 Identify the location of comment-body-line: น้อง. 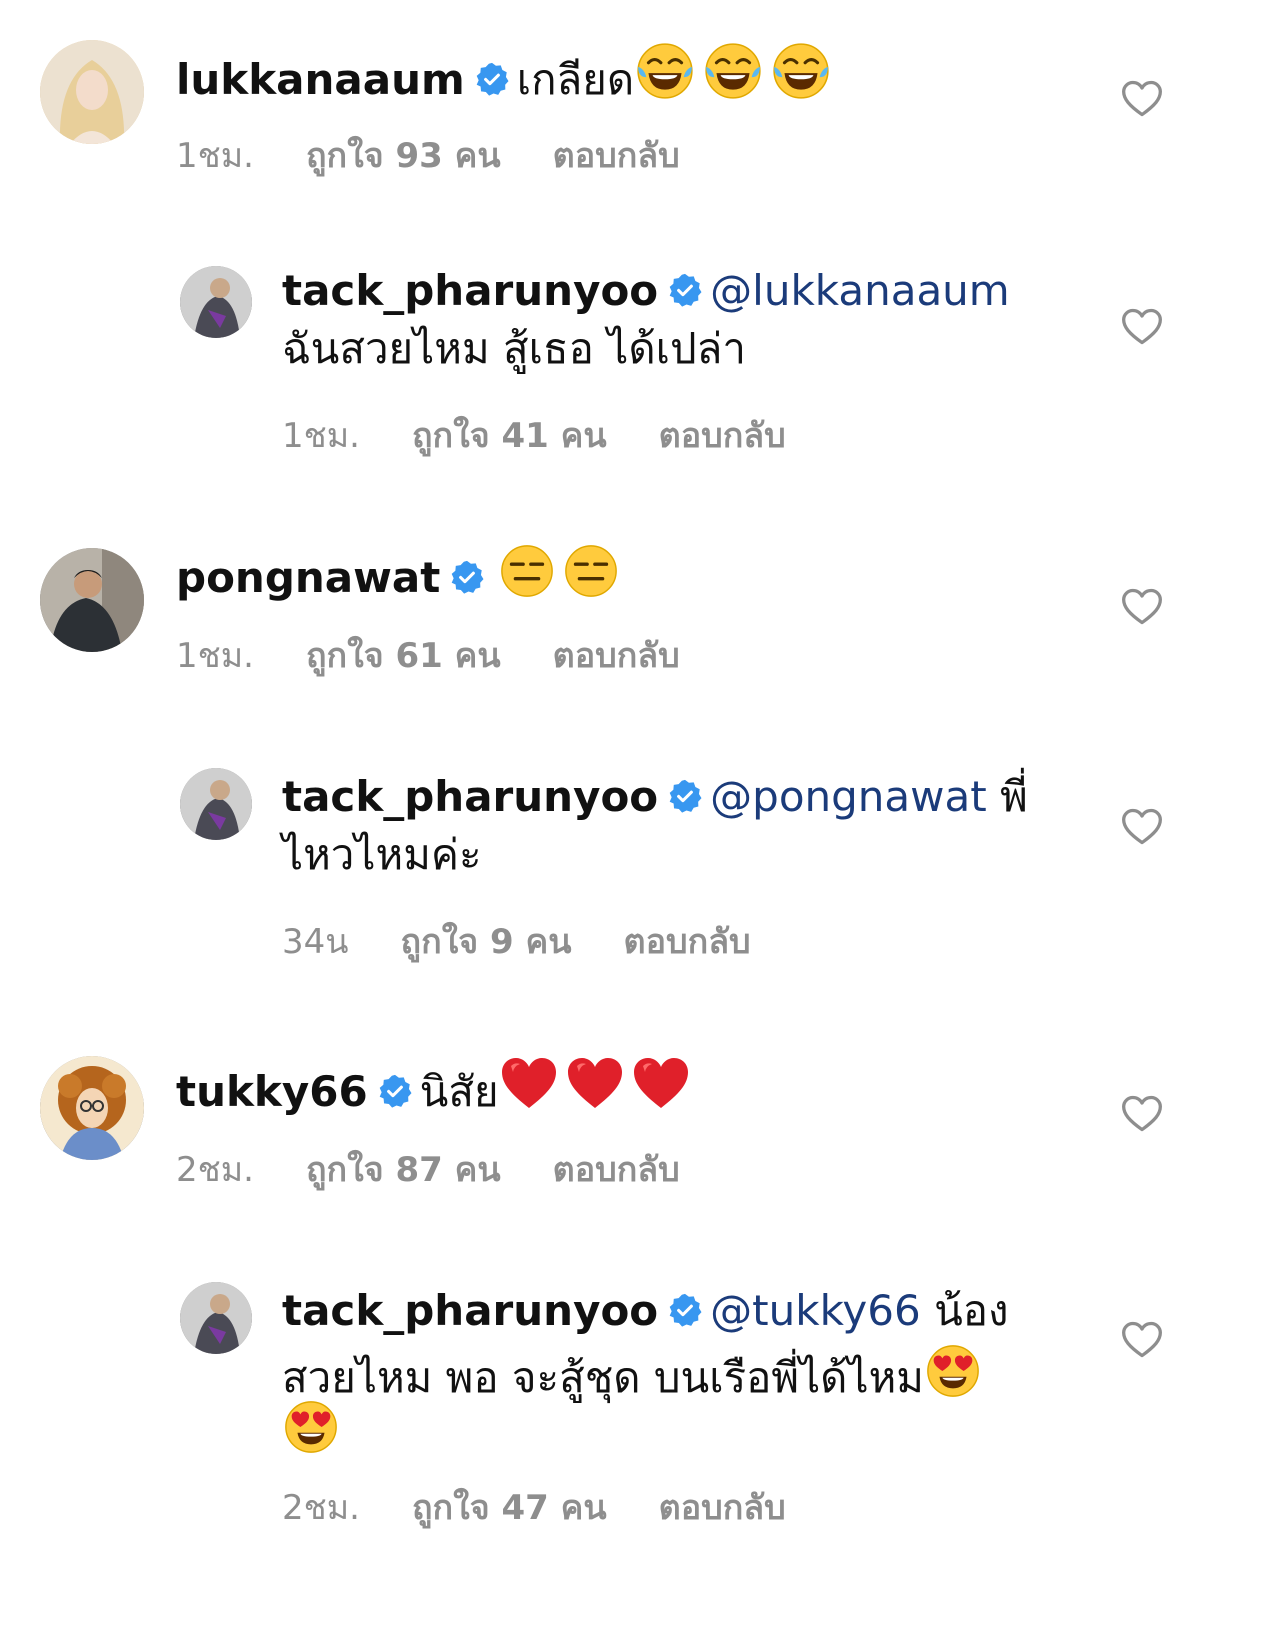
(971, 1310).